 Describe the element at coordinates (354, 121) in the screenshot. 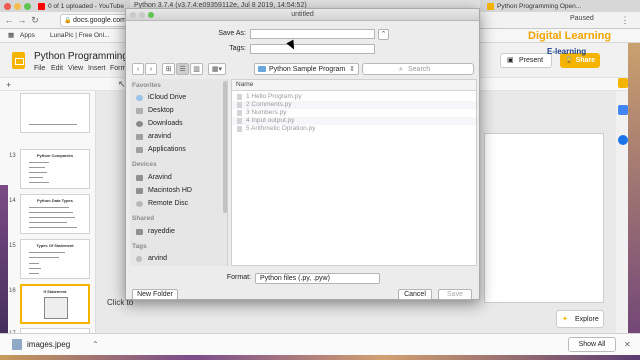

I see `file-row: 4 Input output.py` at that location.